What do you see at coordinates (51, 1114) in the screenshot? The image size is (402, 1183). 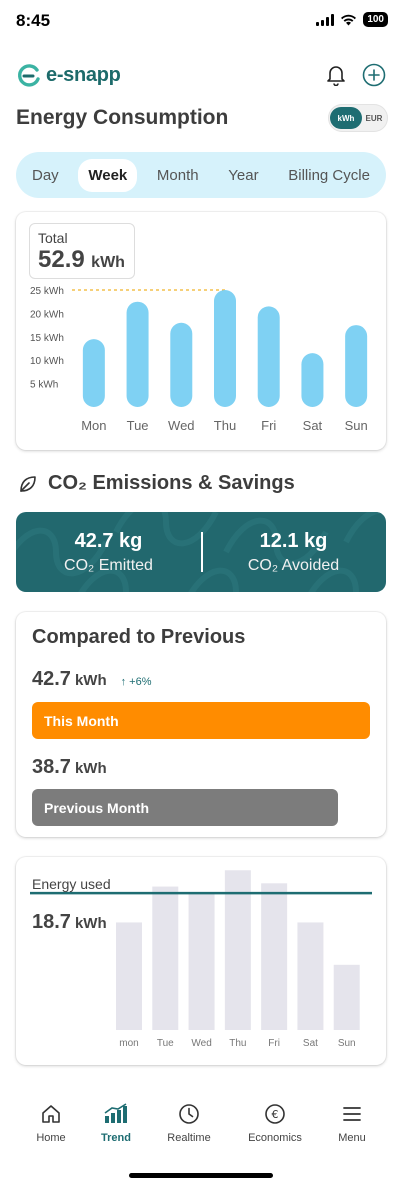 I see `home-icon` at bounding box center [51, 1114].